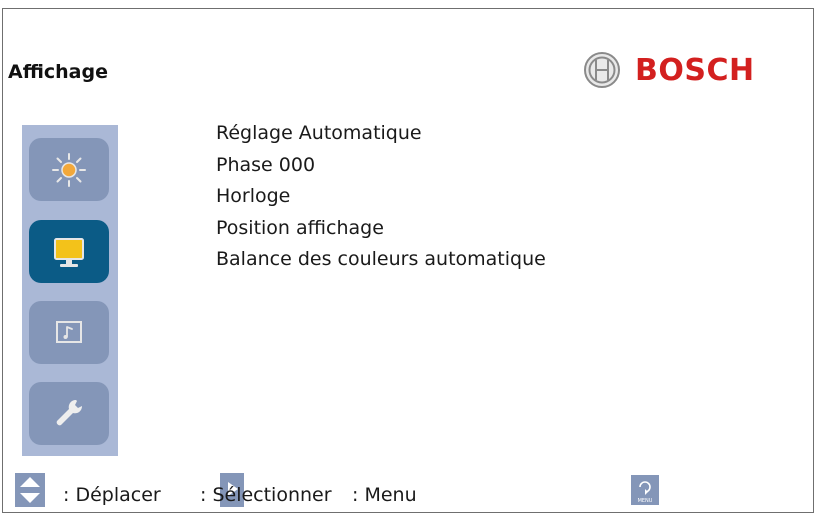 The height and width of the screenshot is (517, 818). What do you see at coordinates (381, 229) in the screenshot?
I see `menu-item-display-position: Position affichage` at bounding box center [381, 229].